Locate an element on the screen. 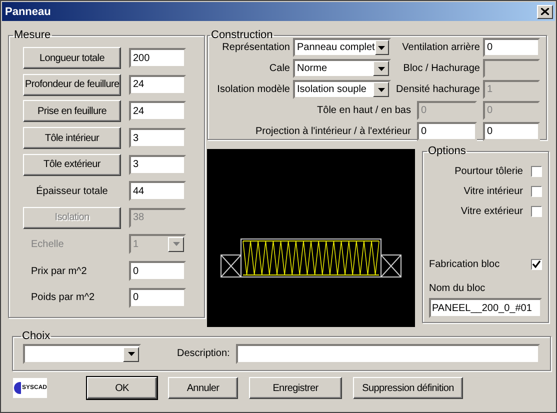 The image size is (557, 413). group-title: Mesure is located at coordinates (32, 35).